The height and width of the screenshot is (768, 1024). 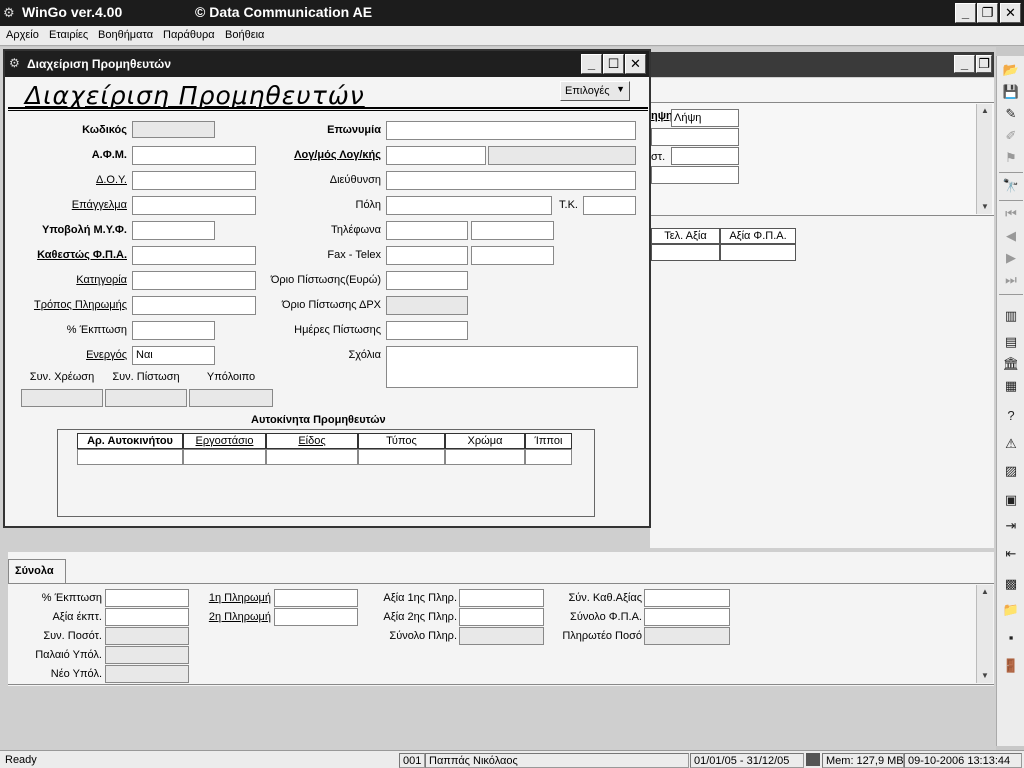 What do you see at coordinates (1011, 364) in the screenshot?
I see `building-icon: 🏛` at bounding box center [1011, 364].